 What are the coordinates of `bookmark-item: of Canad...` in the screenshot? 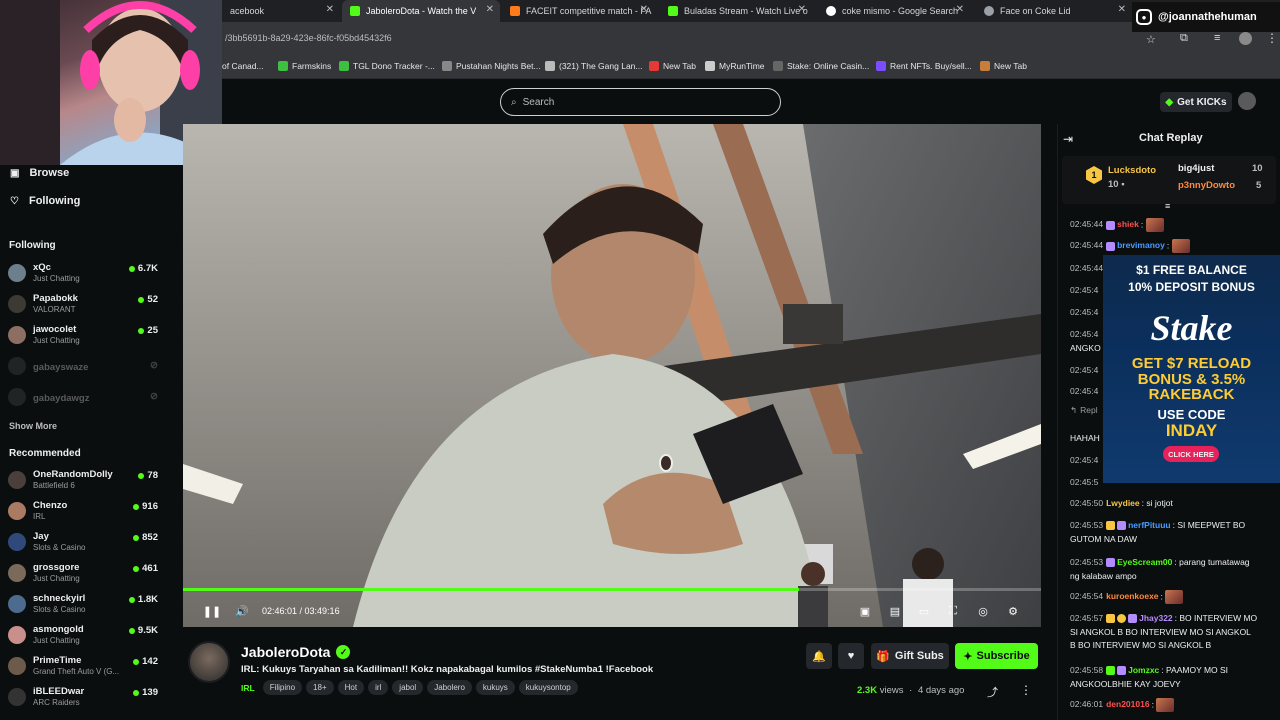 It's located at (243, 66).